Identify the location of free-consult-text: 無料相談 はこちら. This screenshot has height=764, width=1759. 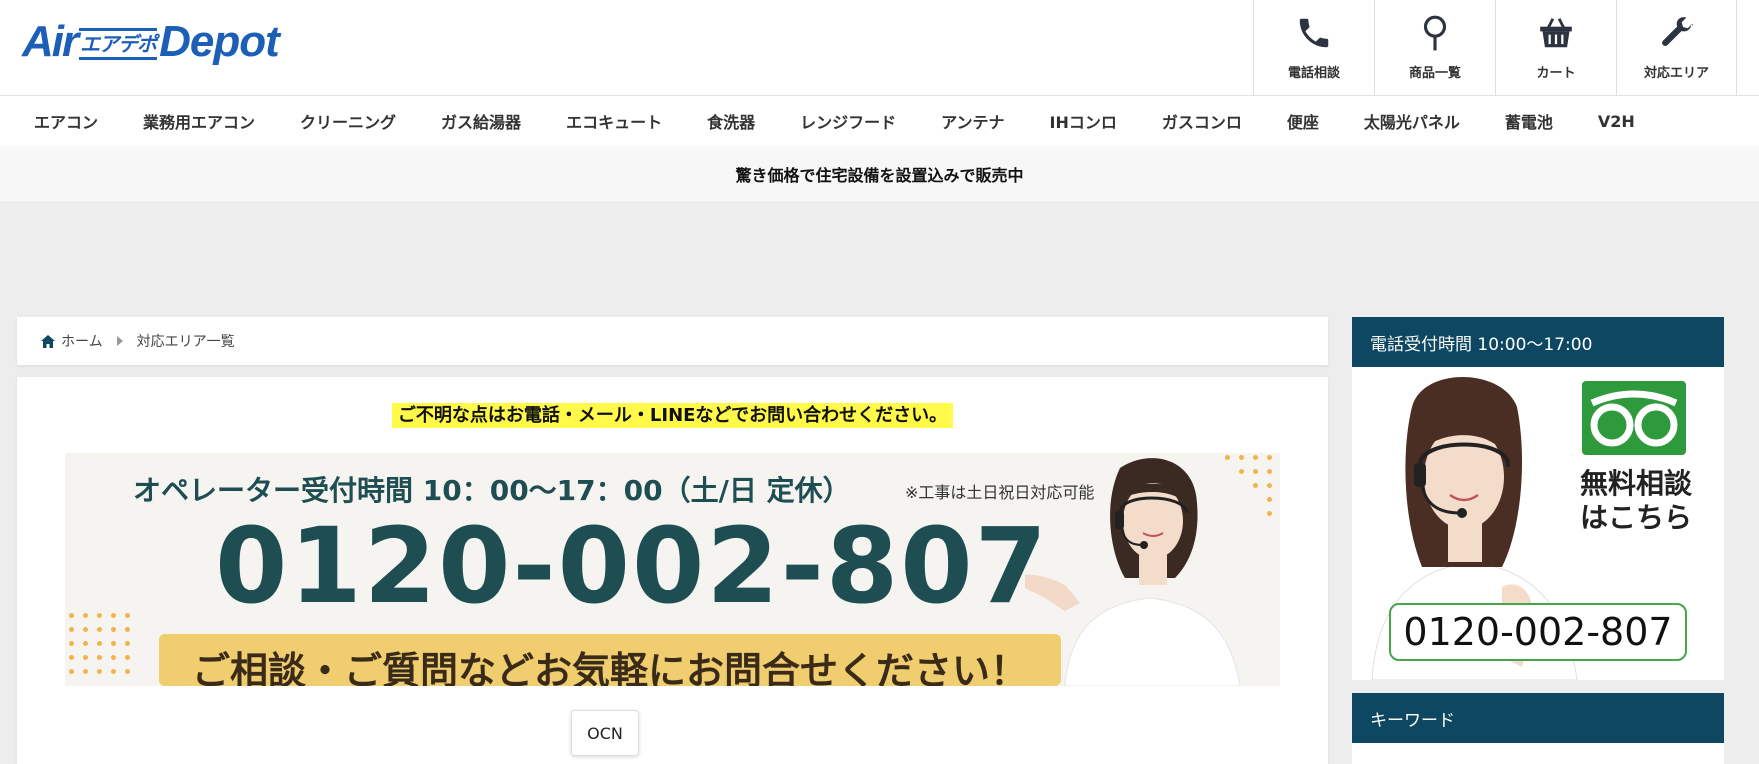
(1636, 501).